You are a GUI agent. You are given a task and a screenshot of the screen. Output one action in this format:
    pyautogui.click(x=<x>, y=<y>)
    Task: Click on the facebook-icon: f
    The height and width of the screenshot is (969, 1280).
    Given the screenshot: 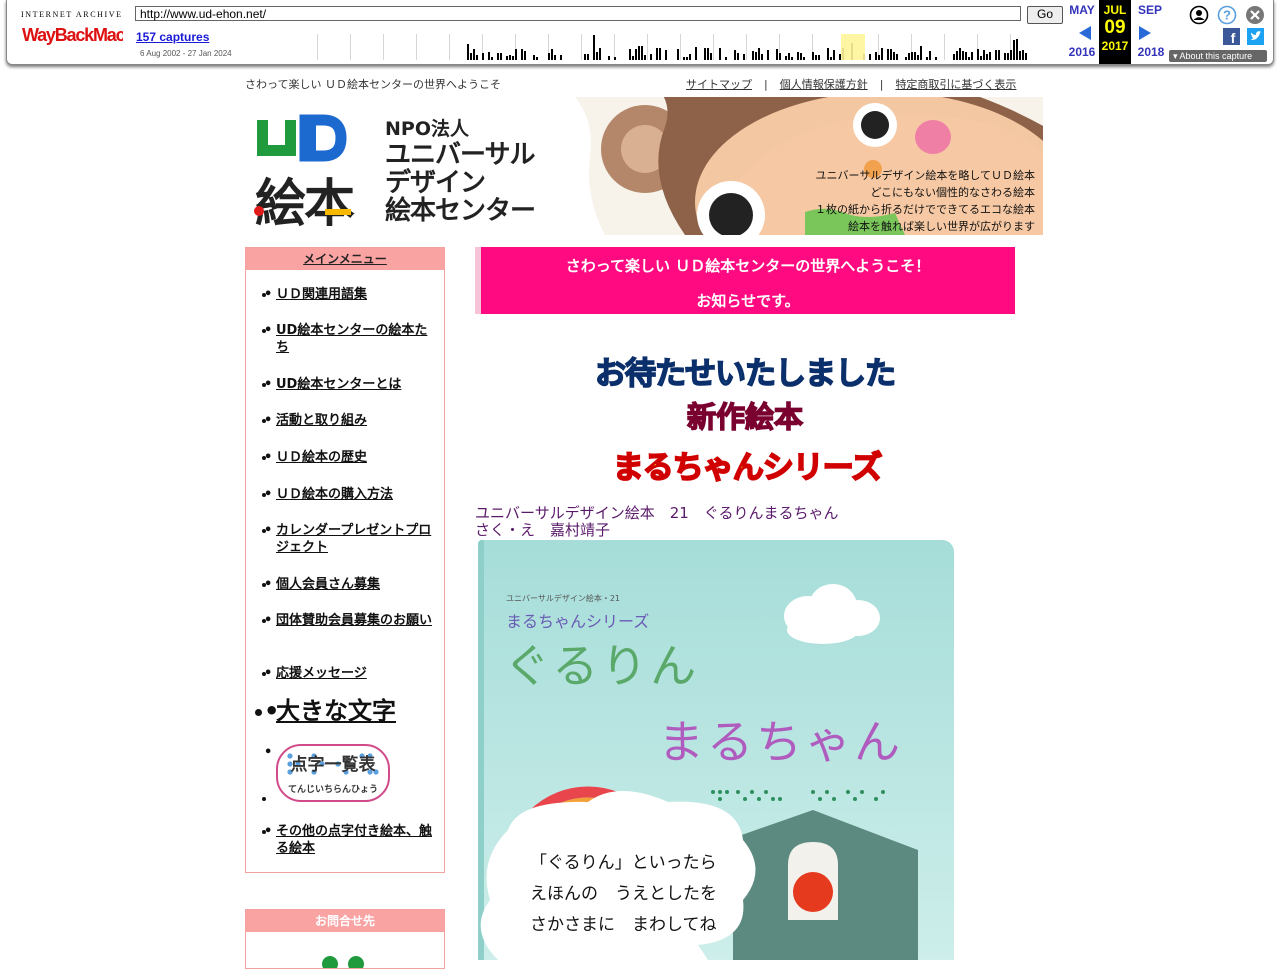 What is the action you would take?
    pyautogui.click(x=1231, y=36)
    